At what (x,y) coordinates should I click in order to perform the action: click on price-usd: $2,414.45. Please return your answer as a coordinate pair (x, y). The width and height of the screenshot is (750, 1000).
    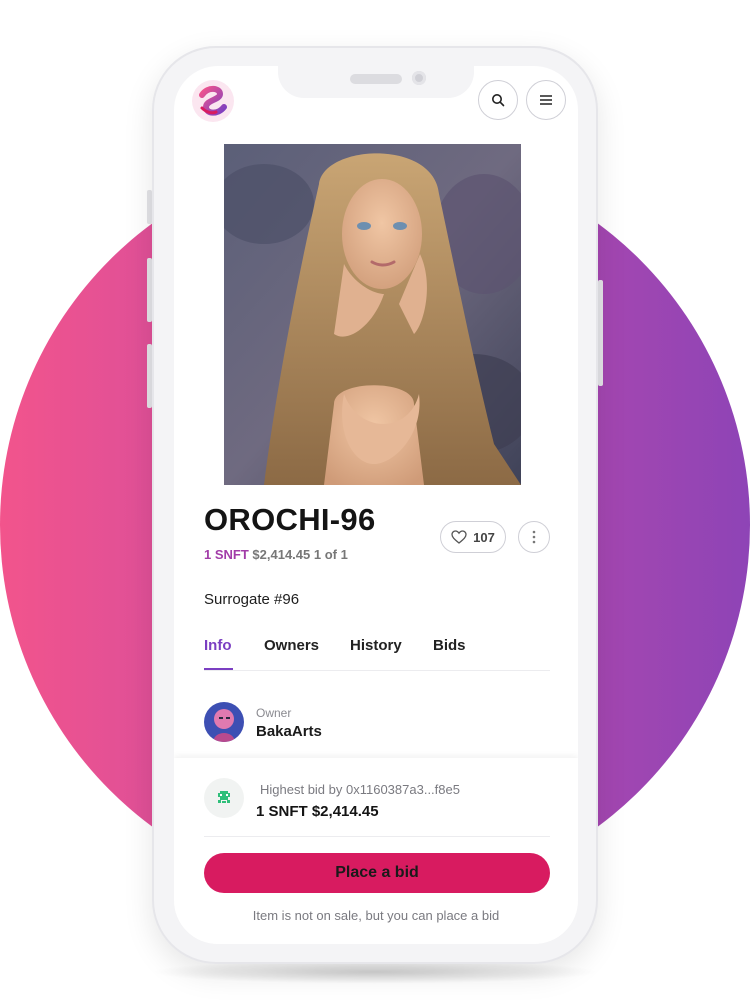
    Looking at the image, I should click on (281, 554).